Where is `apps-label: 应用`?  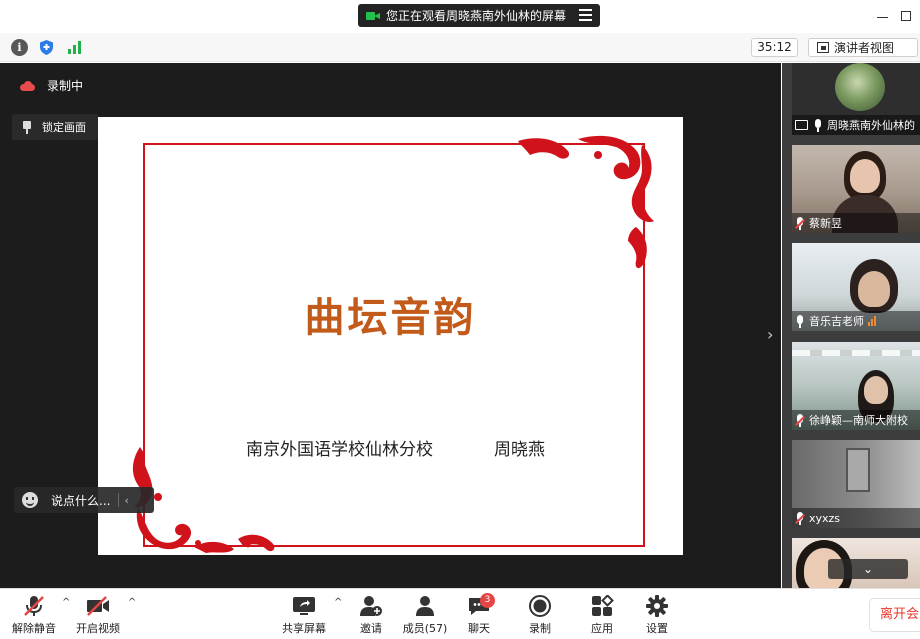 apps-label: 应用 is located at coordinates (602, 628).